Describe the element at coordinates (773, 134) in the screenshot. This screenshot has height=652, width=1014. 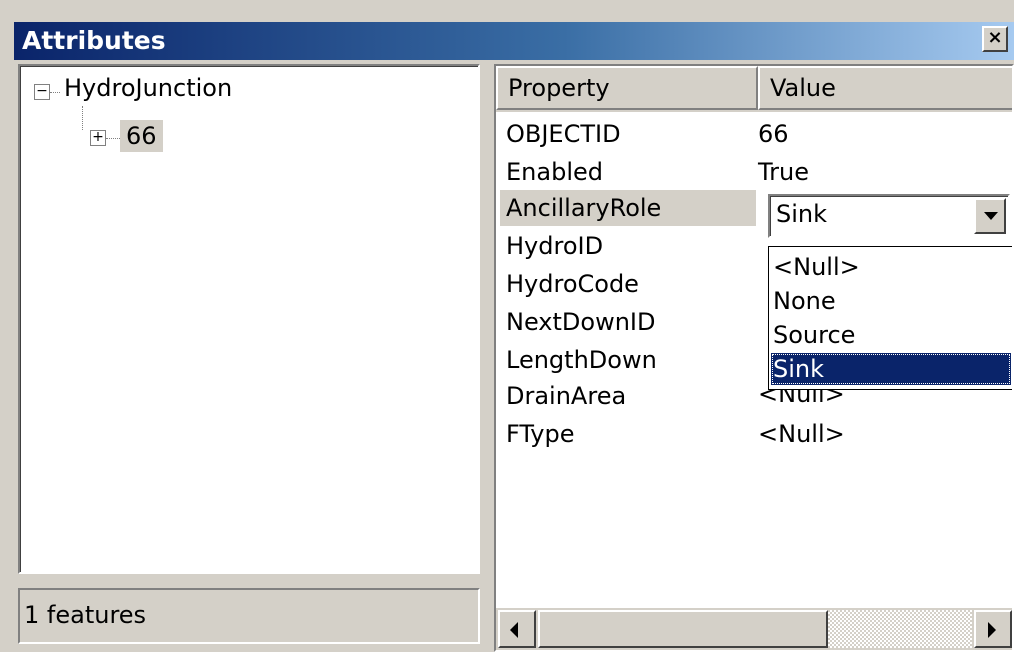
I see `property-value: 66` at that location.